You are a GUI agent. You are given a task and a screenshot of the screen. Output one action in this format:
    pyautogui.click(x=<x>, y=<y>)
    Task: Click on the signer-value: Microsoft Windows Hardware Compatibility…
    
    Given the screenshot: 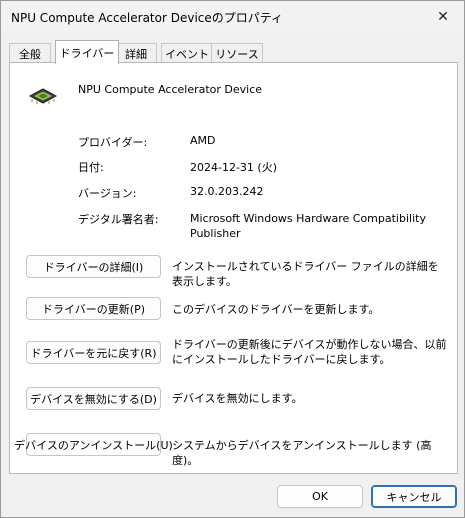 What is the action you would take?
    pyautogui.click(x=308, y=226)
    